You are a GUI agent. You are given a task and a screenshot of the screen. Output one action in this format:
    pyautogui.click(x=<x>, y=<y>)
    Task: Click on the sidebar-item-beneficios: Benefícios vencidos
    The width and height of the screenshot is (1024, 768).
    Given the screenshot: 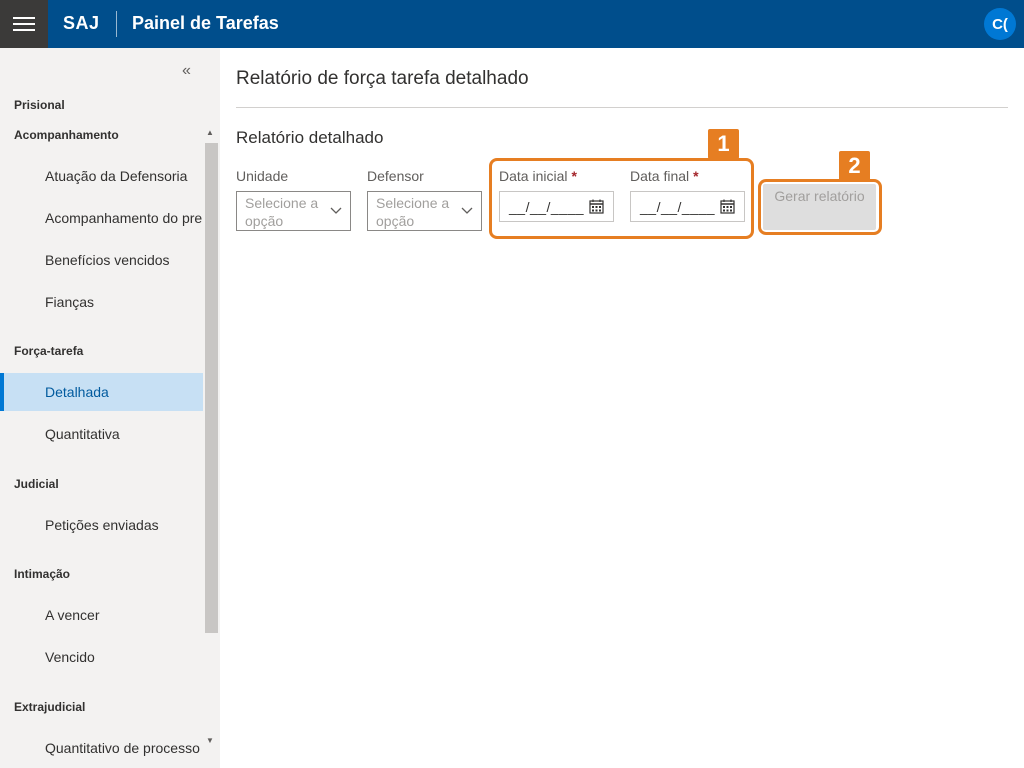 What is the action you would take?
    pyautogui.click(x=101, y=260)
    